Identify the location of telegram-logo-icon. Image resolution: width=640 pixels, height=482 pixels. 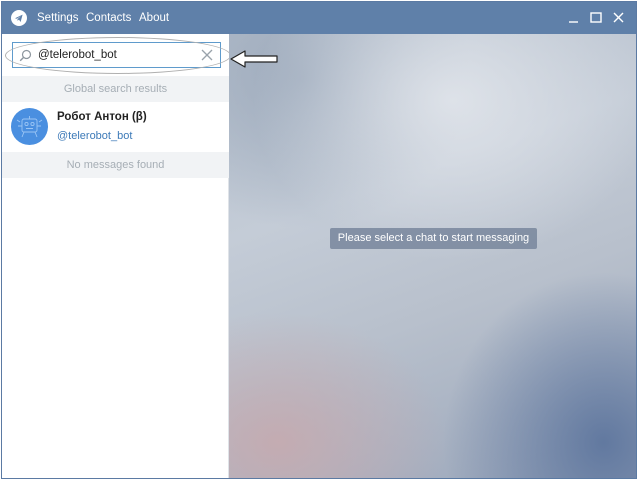
(19, 18).